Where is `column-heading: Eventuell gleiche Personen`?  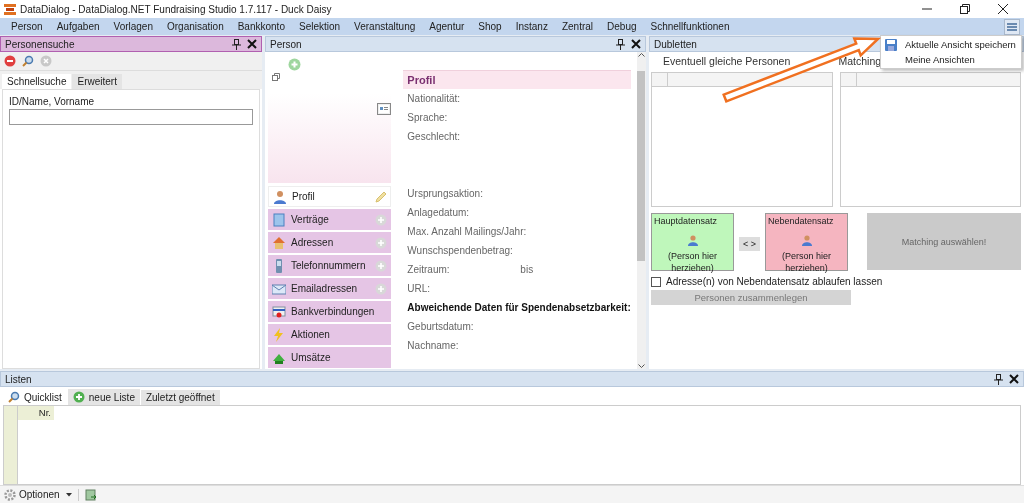
column-heading: Eventuell gleiche Personen is located at coordinates (727, 61).